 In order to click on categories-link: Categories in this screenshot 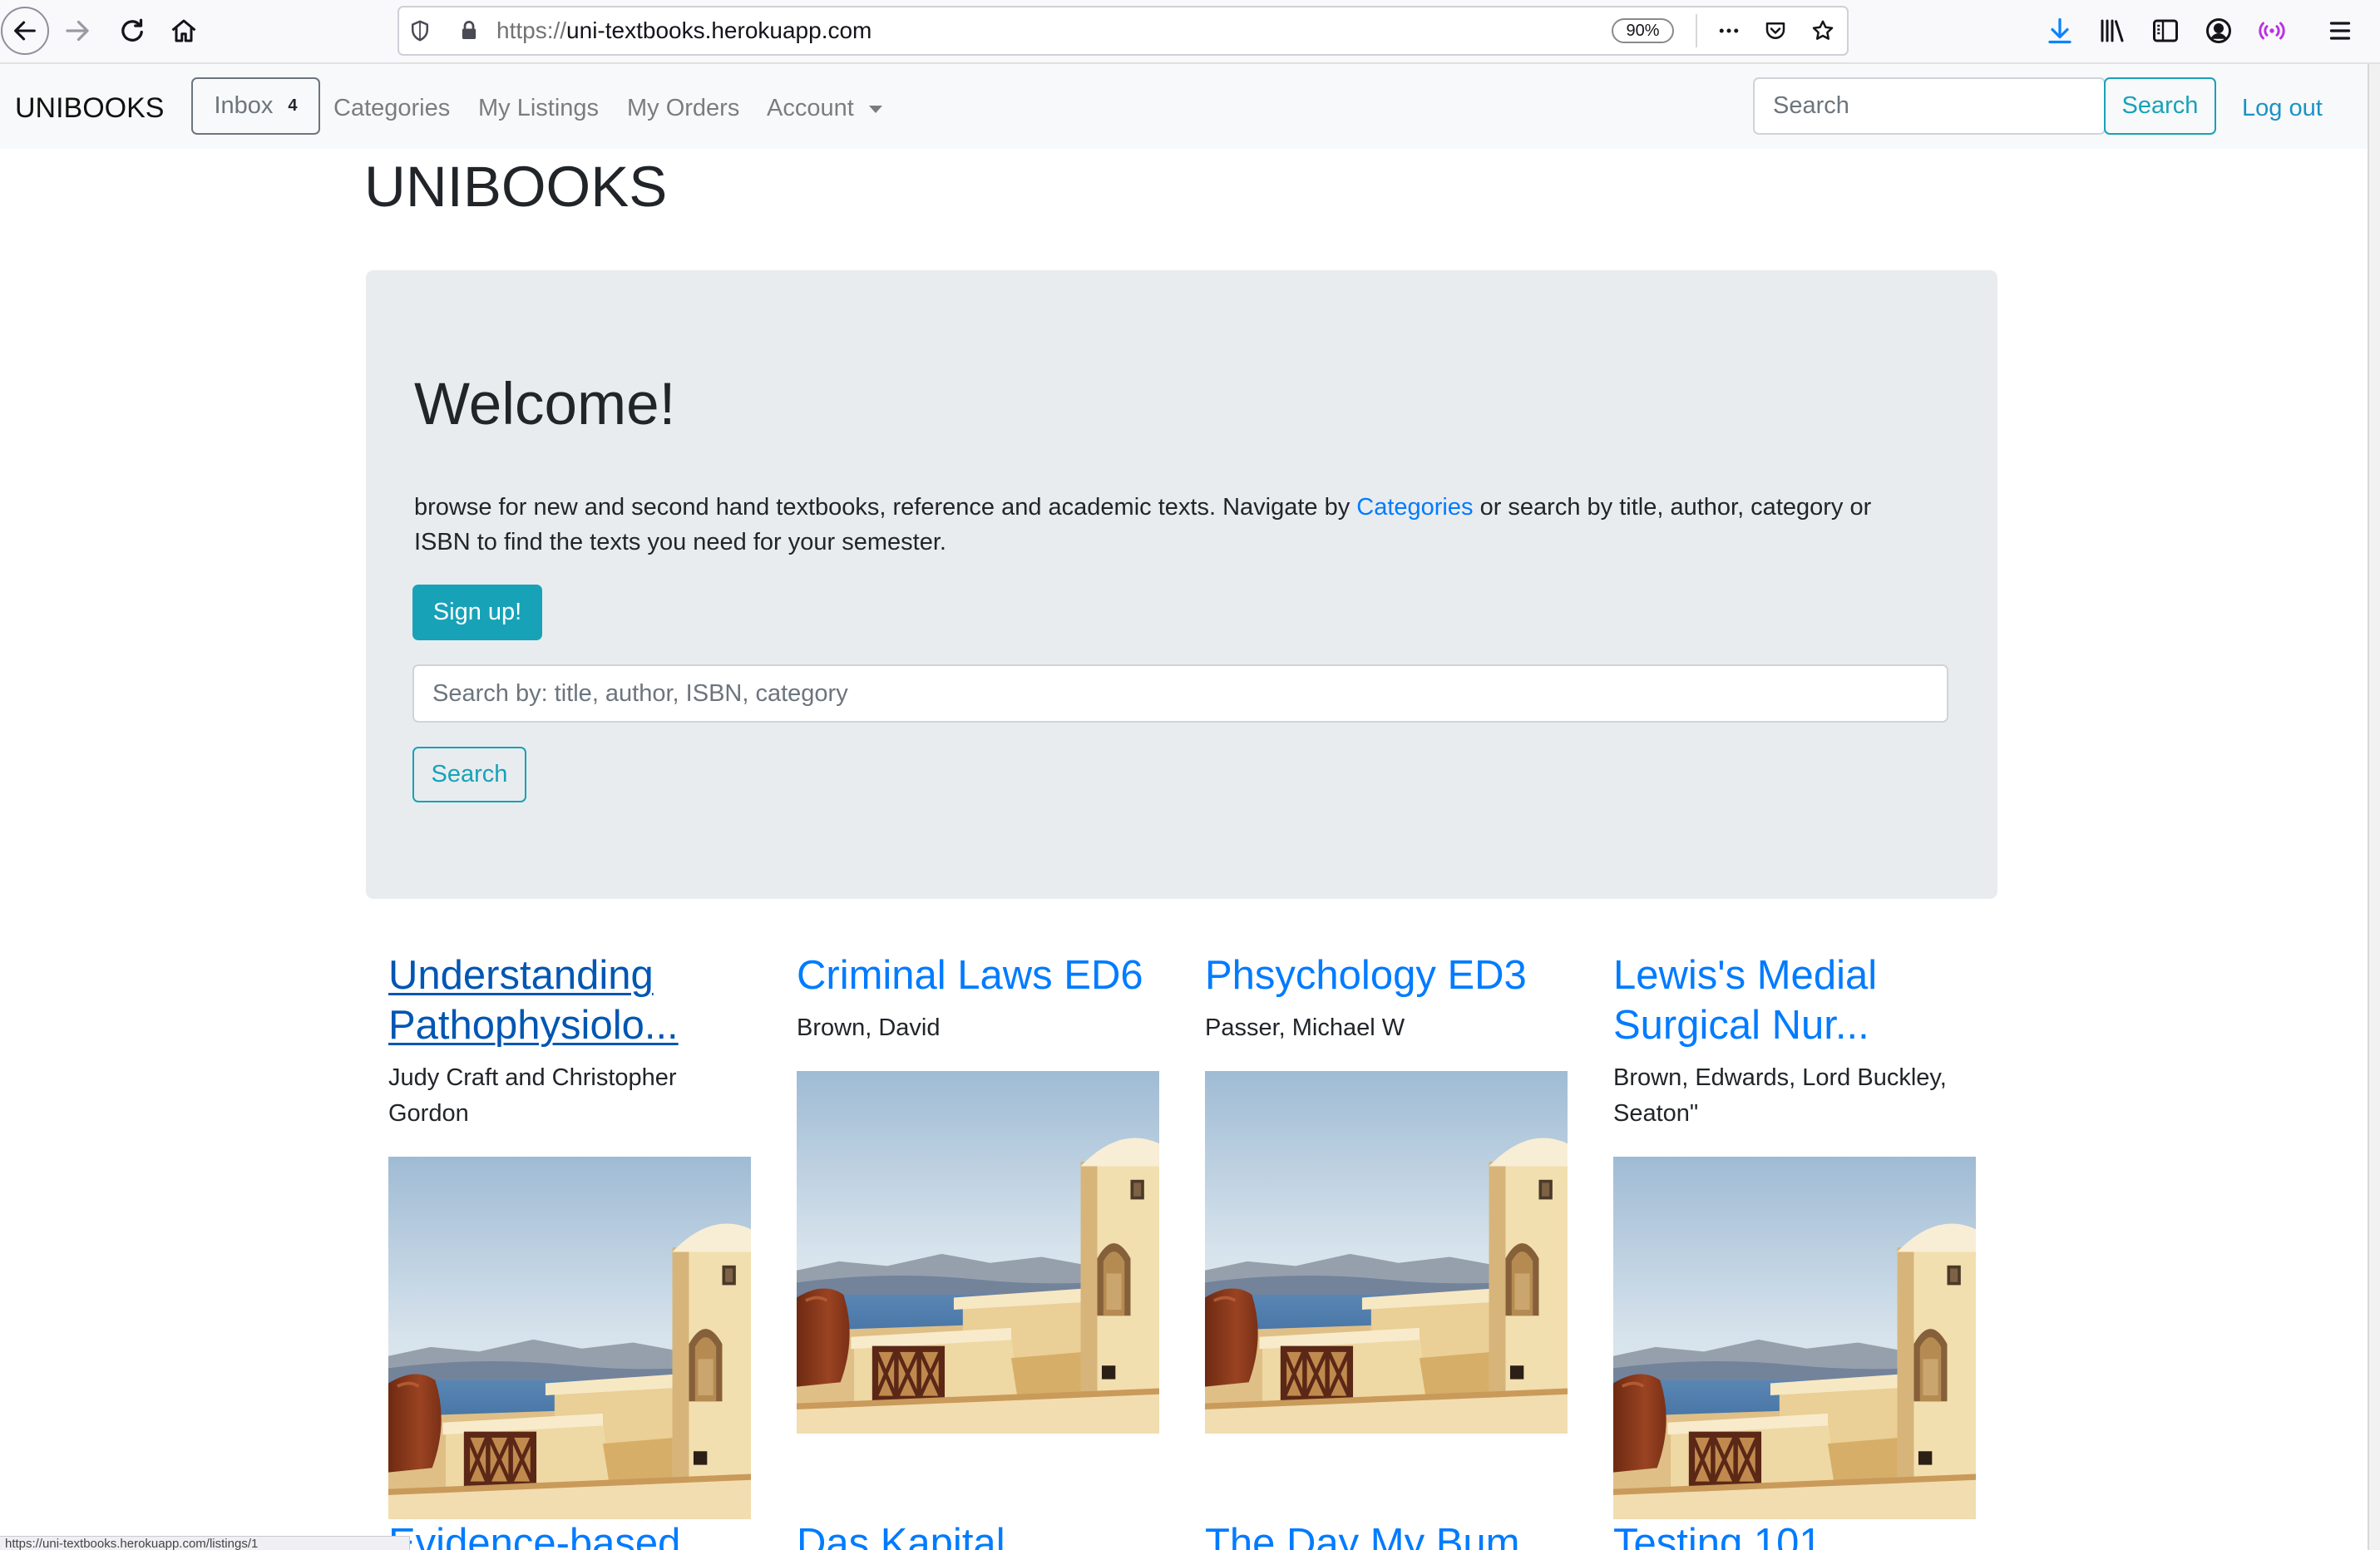, I will do `click(1414, 508)`.